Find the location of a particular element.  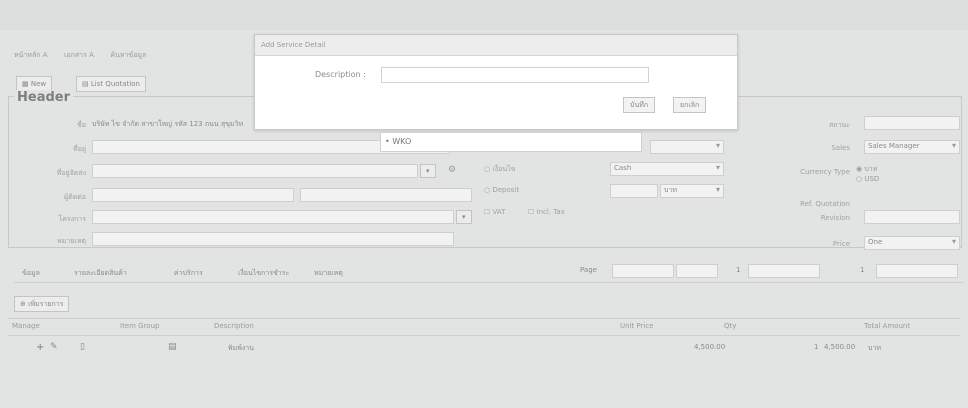

paging-label: Page is located at coordinates (588, 270).